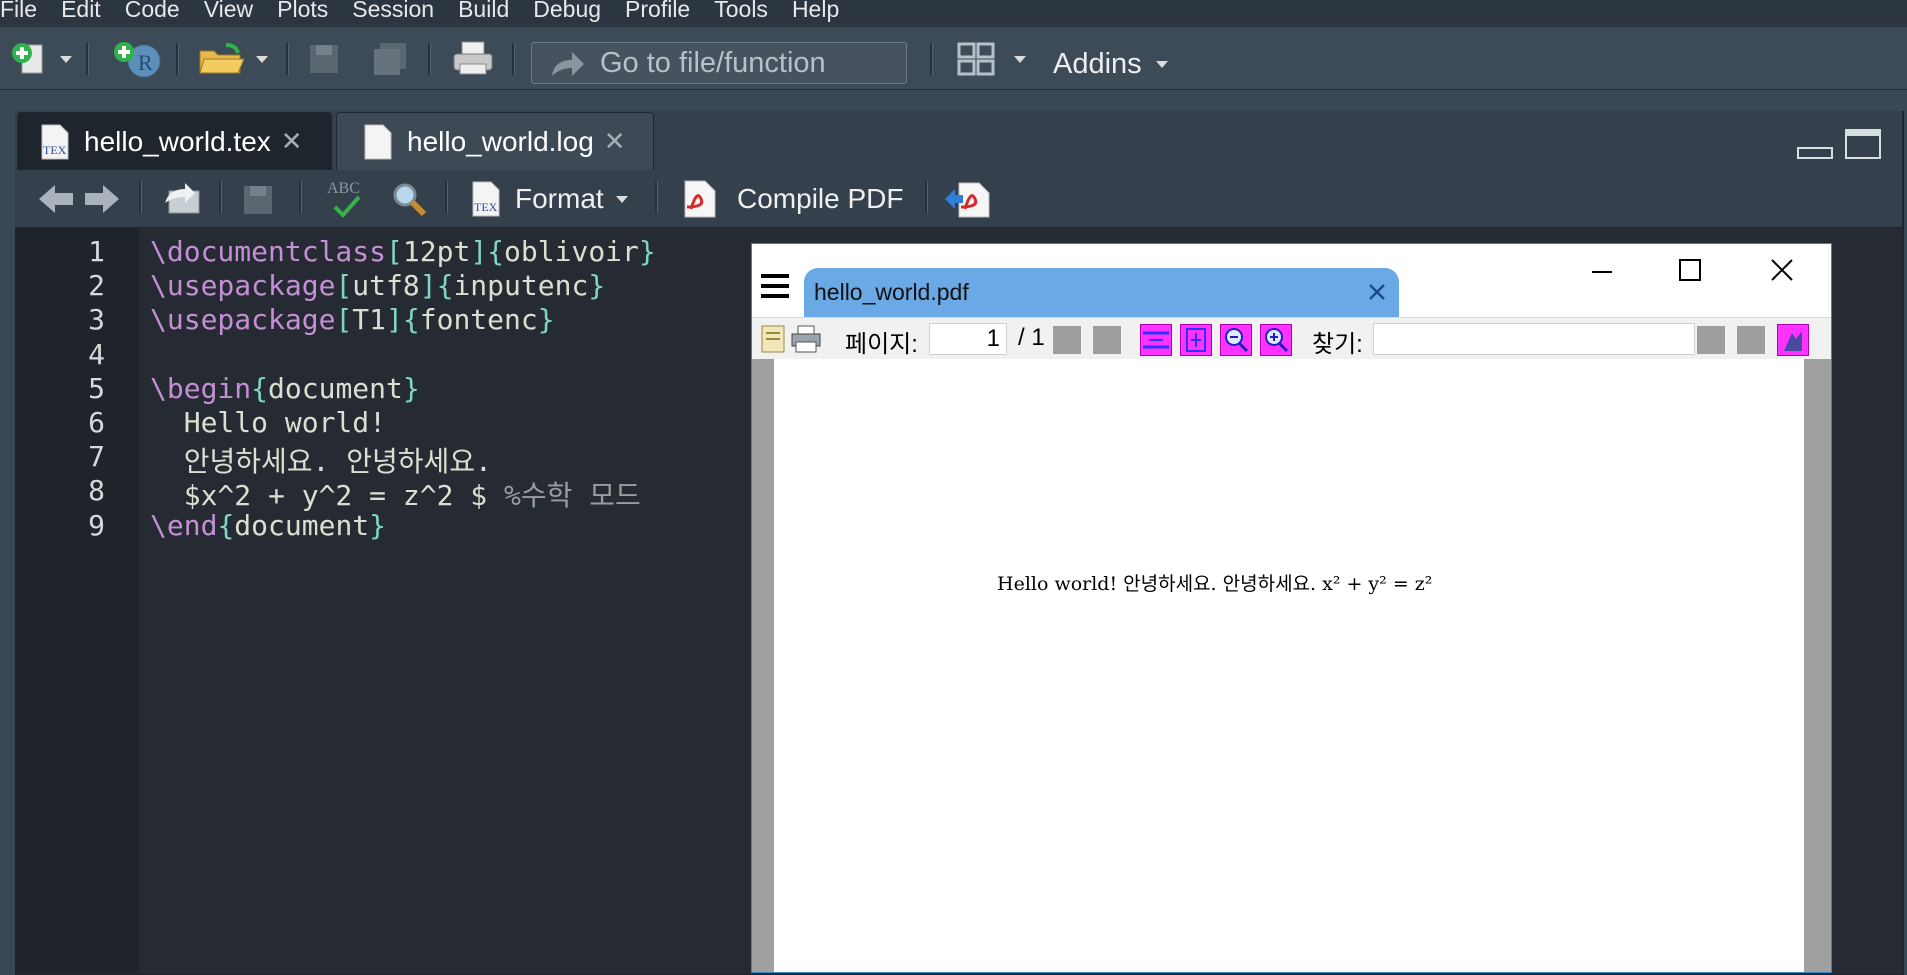 The height and width of the screenshot is (975, 1907). What do you see at coordinates (184, 525) in the screenshot?
I see `code-token: \end` at bounding box center [184, 525].